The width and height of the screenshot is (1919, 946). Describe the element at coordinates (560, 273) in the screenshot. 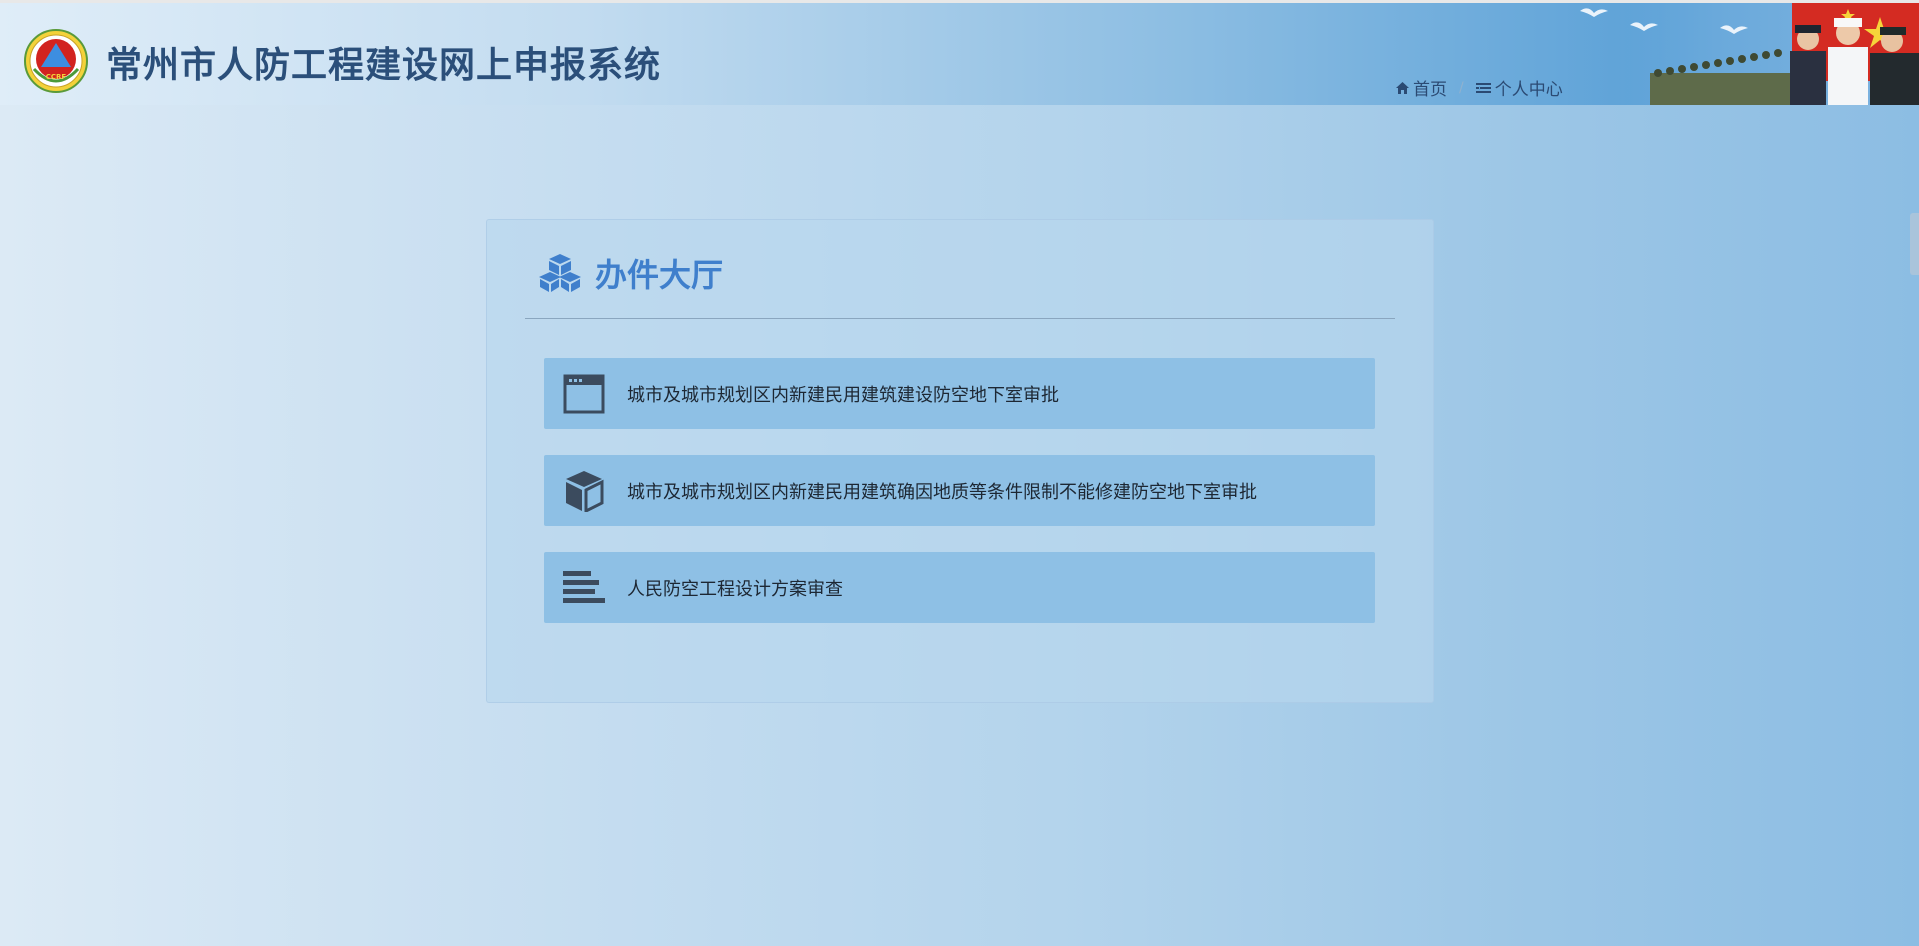

I see `cubes-icon` at that location.